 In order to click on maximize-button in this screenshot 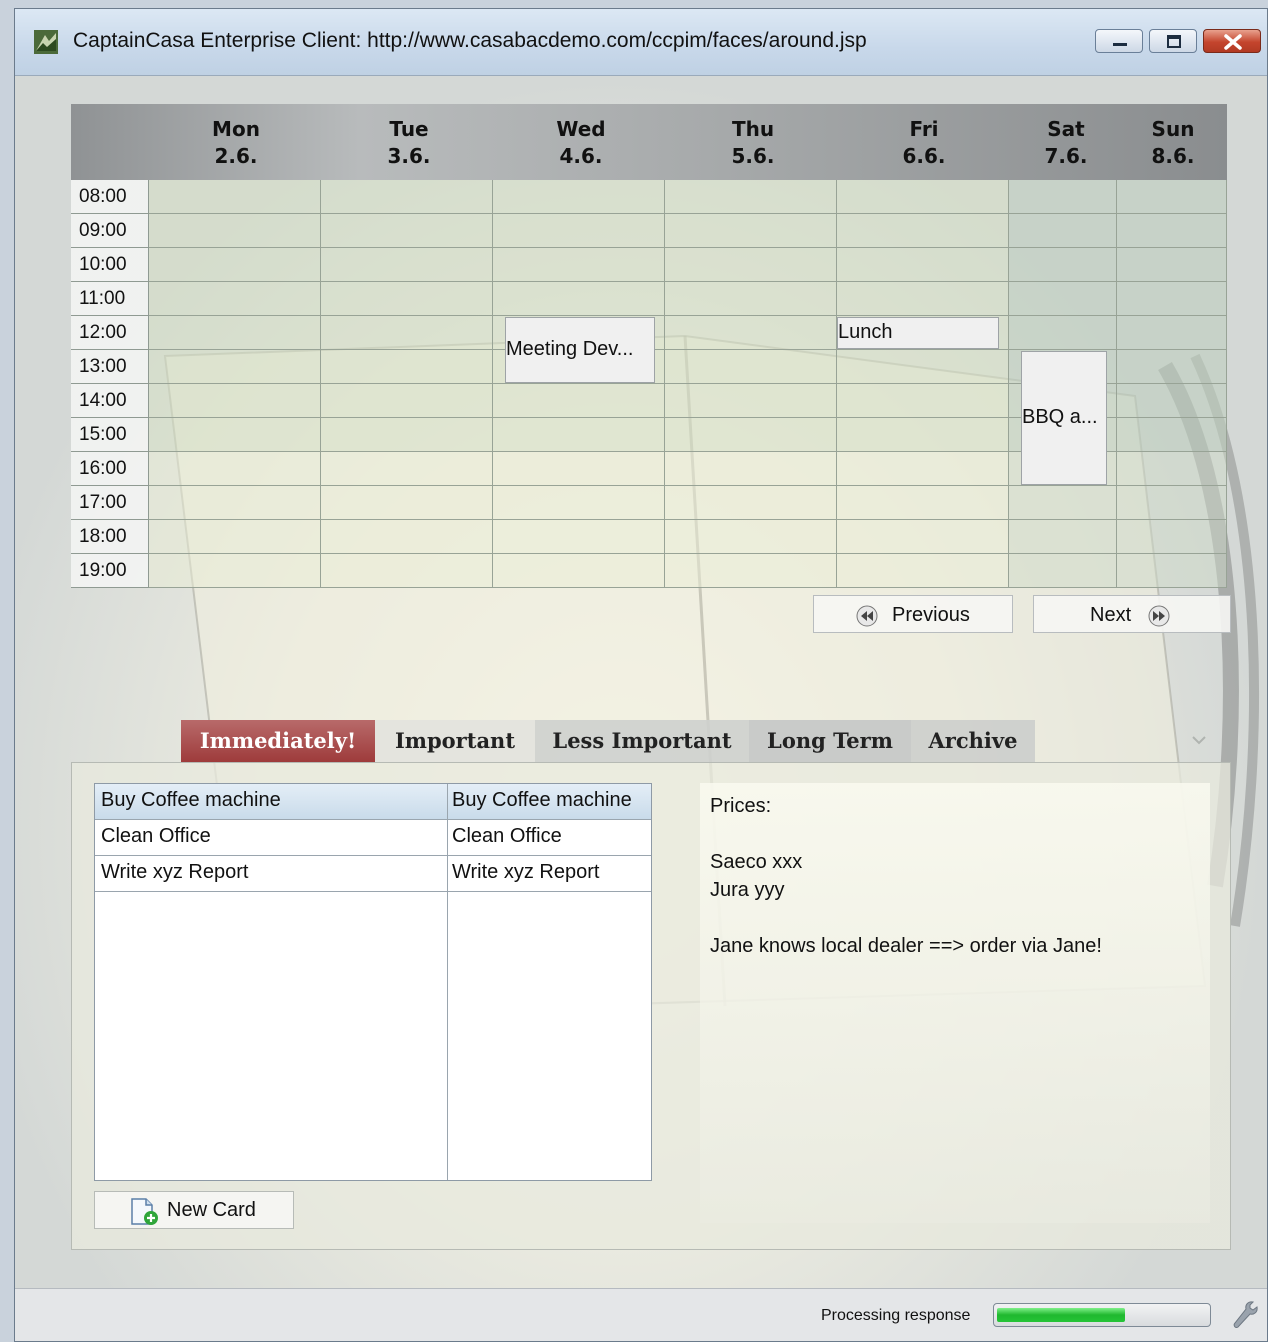, I will do `click(1173, 41)`.